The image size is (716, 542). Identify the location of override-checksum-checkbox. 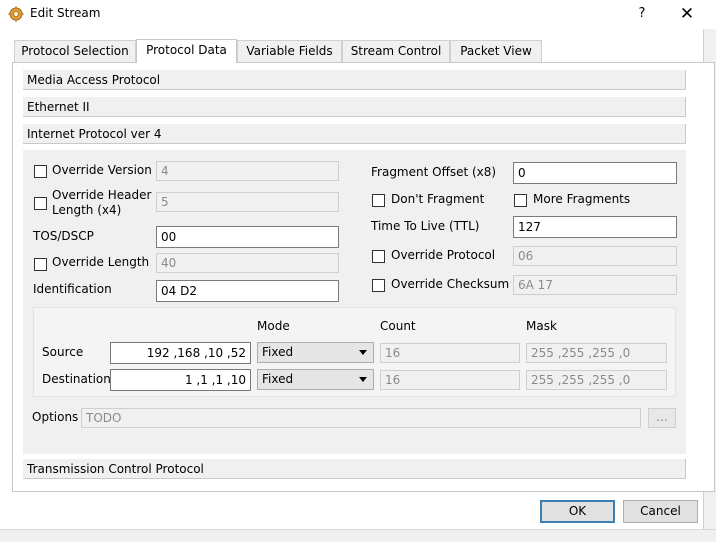
(378, 285).